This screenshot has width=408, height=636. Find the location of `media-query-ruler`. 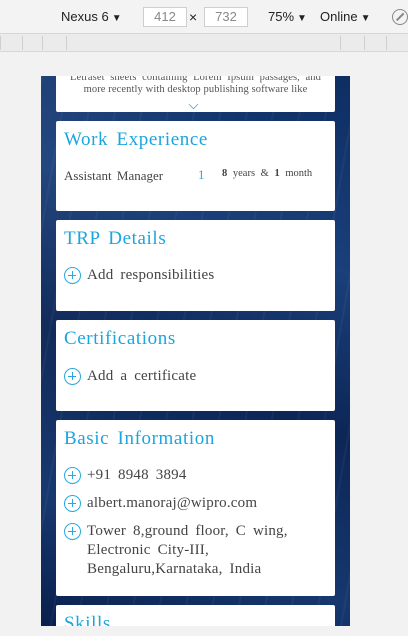

media-query-ruler is located at coordinates (204, 43).